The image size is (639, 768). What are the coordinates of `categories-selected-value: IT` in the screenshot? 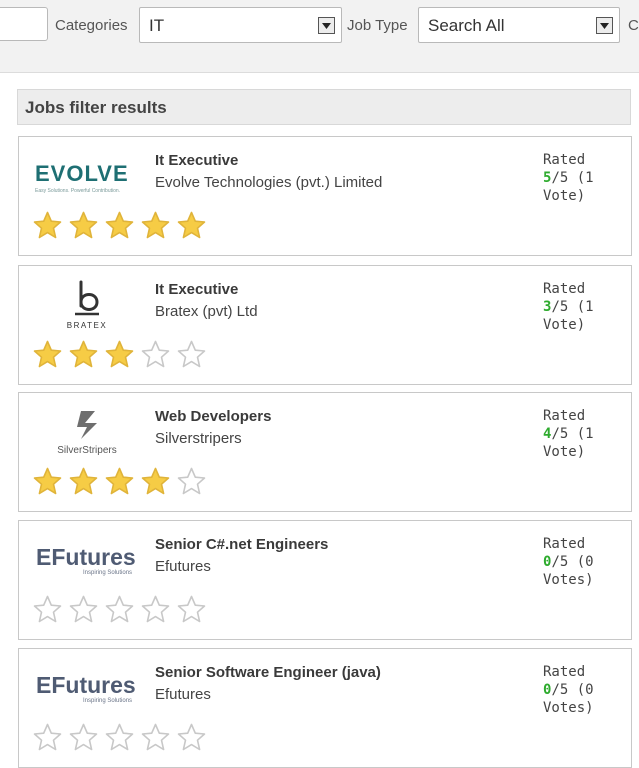 It's located at (157, 25).